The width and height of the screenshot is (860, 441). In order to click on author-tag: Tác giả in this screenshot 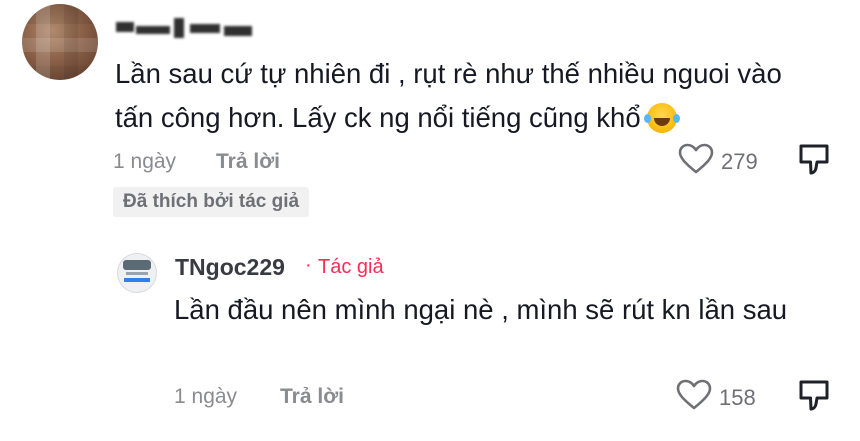, I will do `click(351, 267)`.